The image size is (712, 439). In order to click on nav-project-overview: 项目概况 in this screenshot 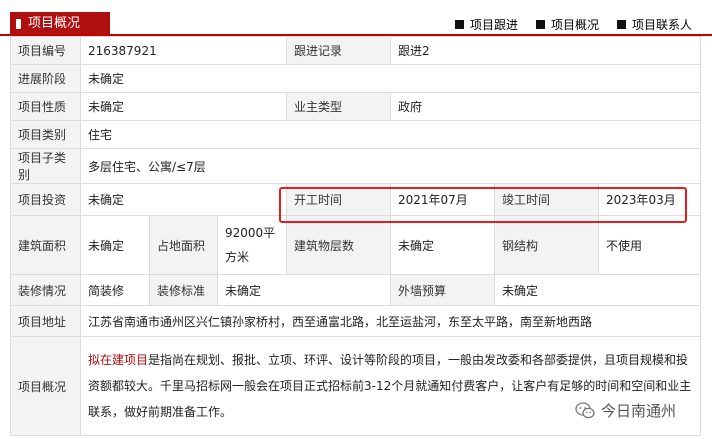, I will do `click(567, 24)`.